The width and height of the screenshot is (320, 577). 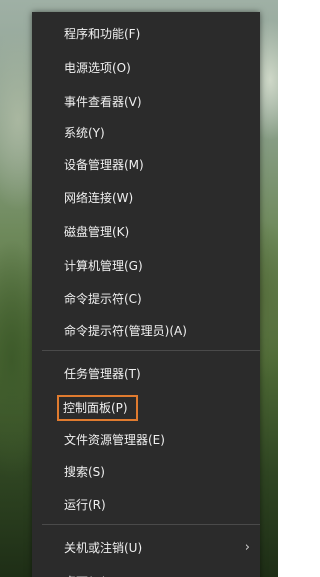 I want to click on menu-item-file-explorer: 文件资源管理器(E), so click(x=146, y=440).